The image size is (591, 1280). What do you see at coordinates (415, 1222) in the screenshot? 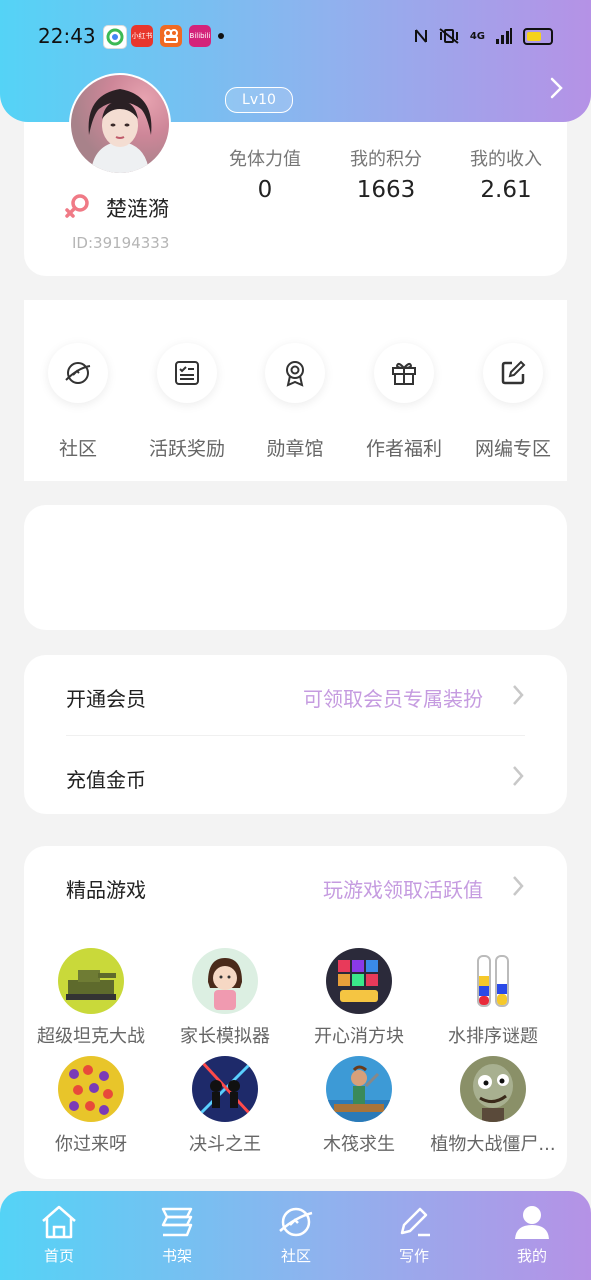
I see `pen-icon` at bounding box center [415, 1222].